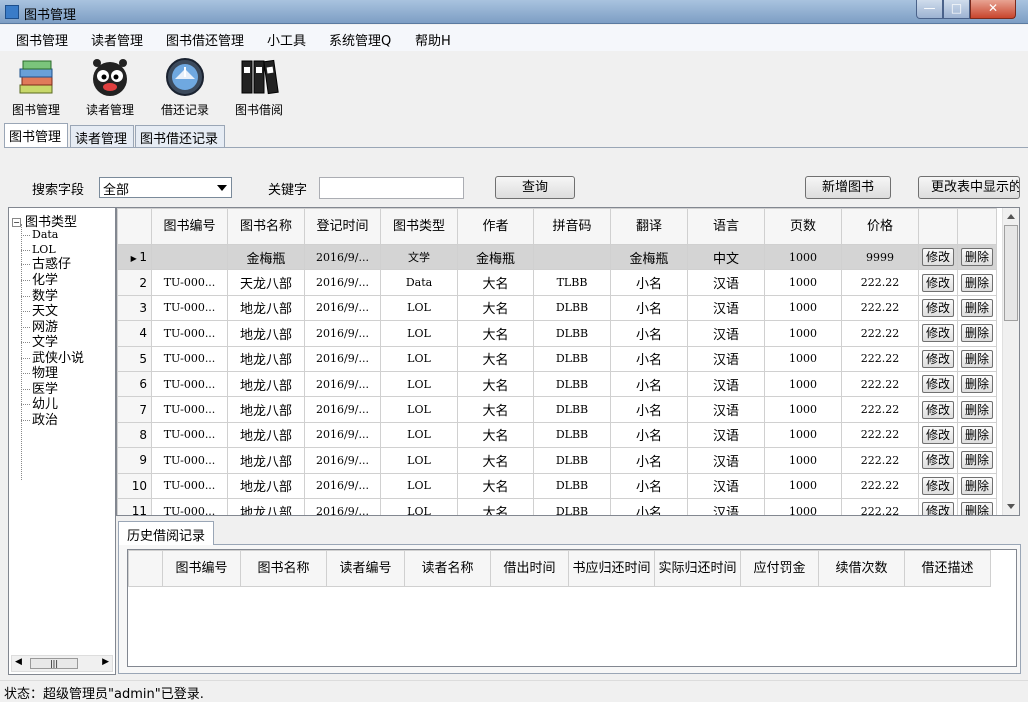  Describe the element at coordinates (180, 136) in the screenshot. I see `tab-borrow-records: 图书借还记录` at that location.